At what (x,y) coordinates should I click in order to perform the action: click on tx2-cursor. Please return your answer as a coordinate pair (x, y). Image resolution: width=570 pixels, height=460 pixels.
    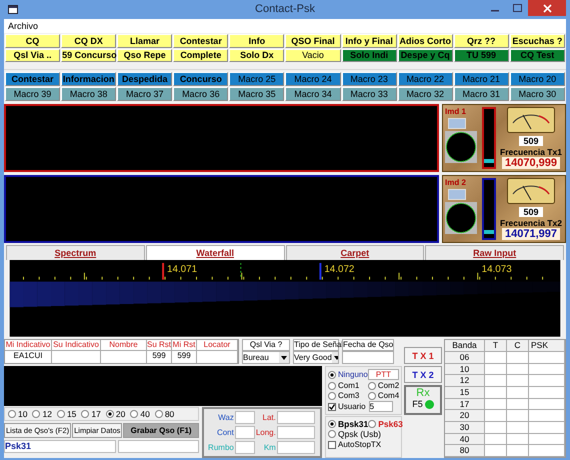
    Looking at the image, I should click on (320, 271).